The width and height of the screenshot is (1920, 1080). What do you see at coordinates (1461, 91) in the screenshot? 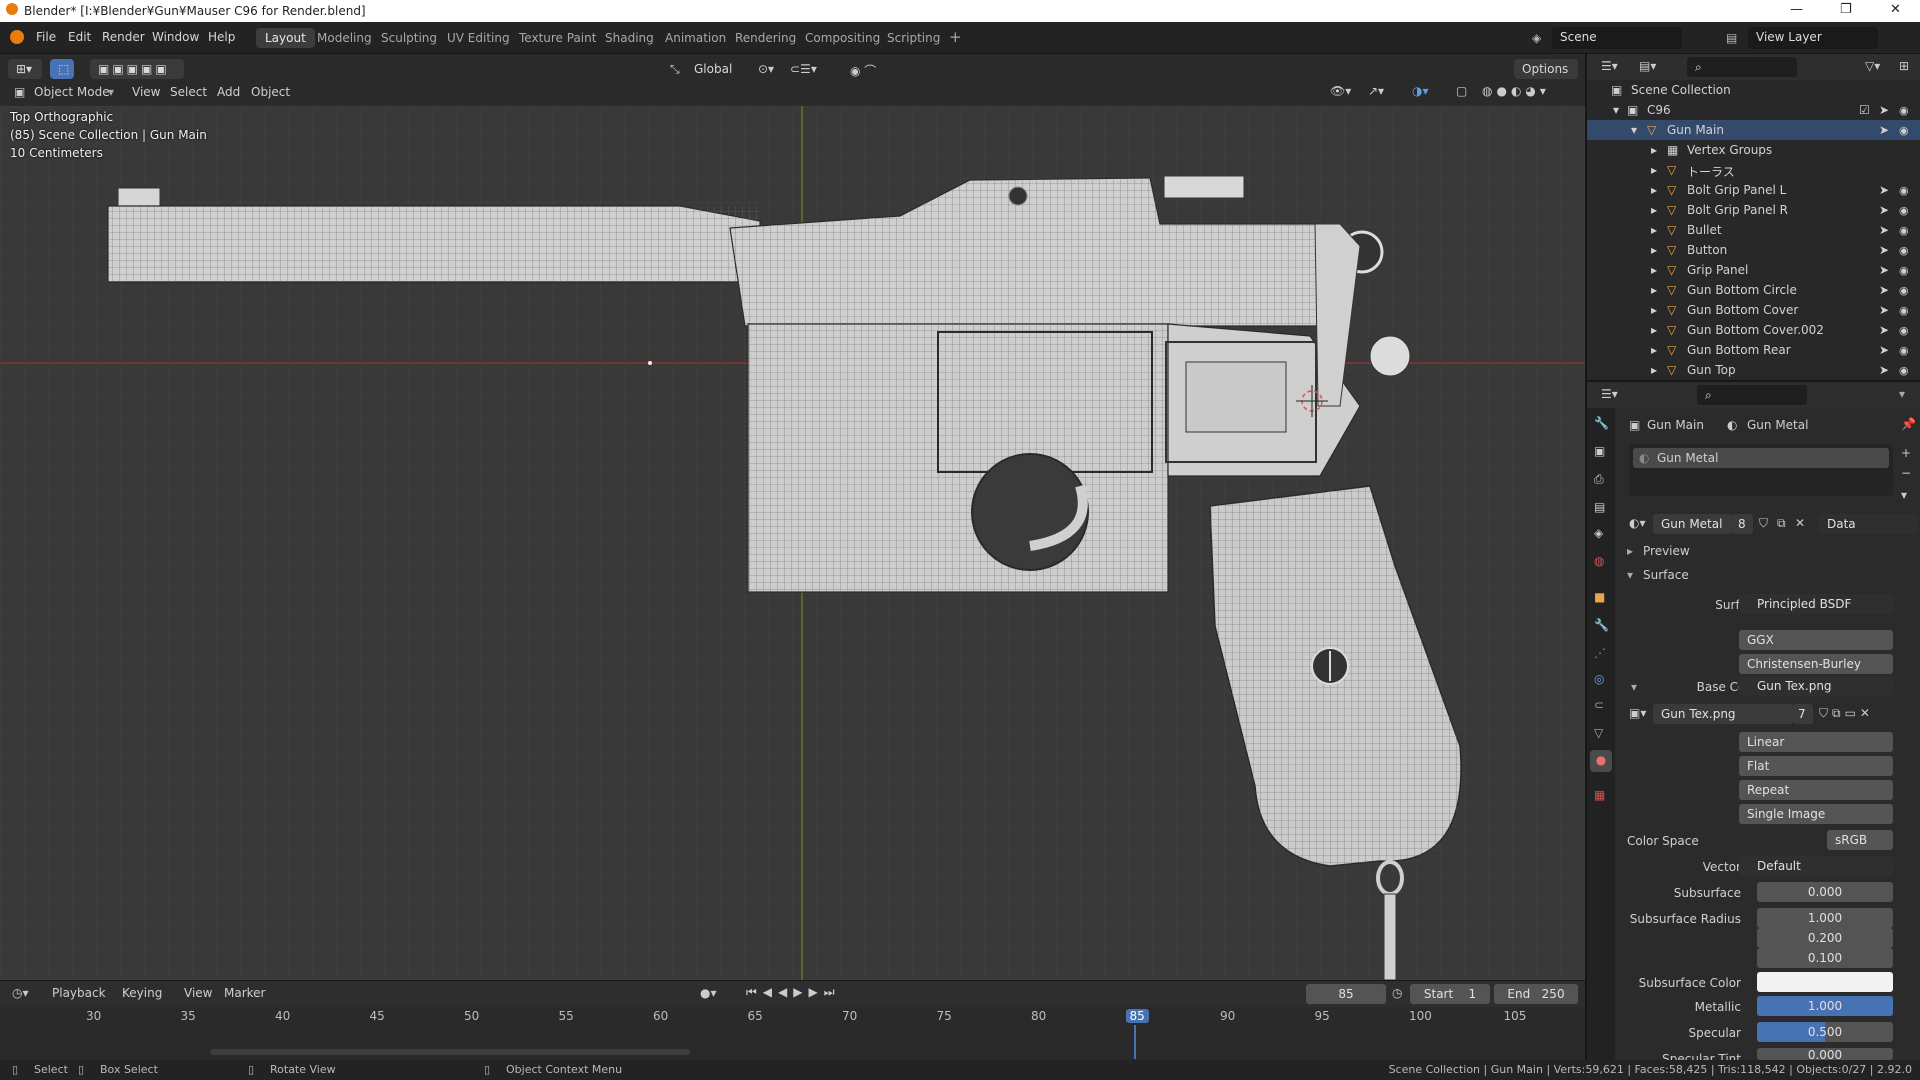
I see `xray-icon: ▢` at bounding box center [1461, 91].